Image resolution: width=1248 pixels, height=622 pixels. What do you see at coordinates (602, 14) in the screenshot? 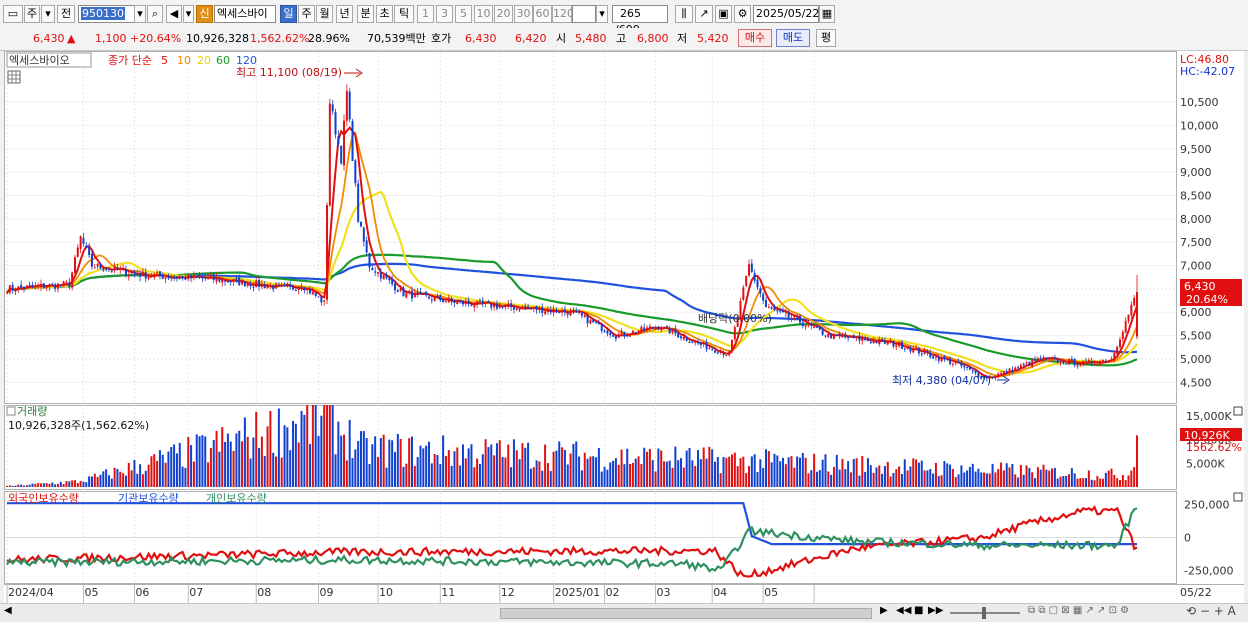
I see `interval-dropdown-icon: ▾` at bounding box center [602, 14].